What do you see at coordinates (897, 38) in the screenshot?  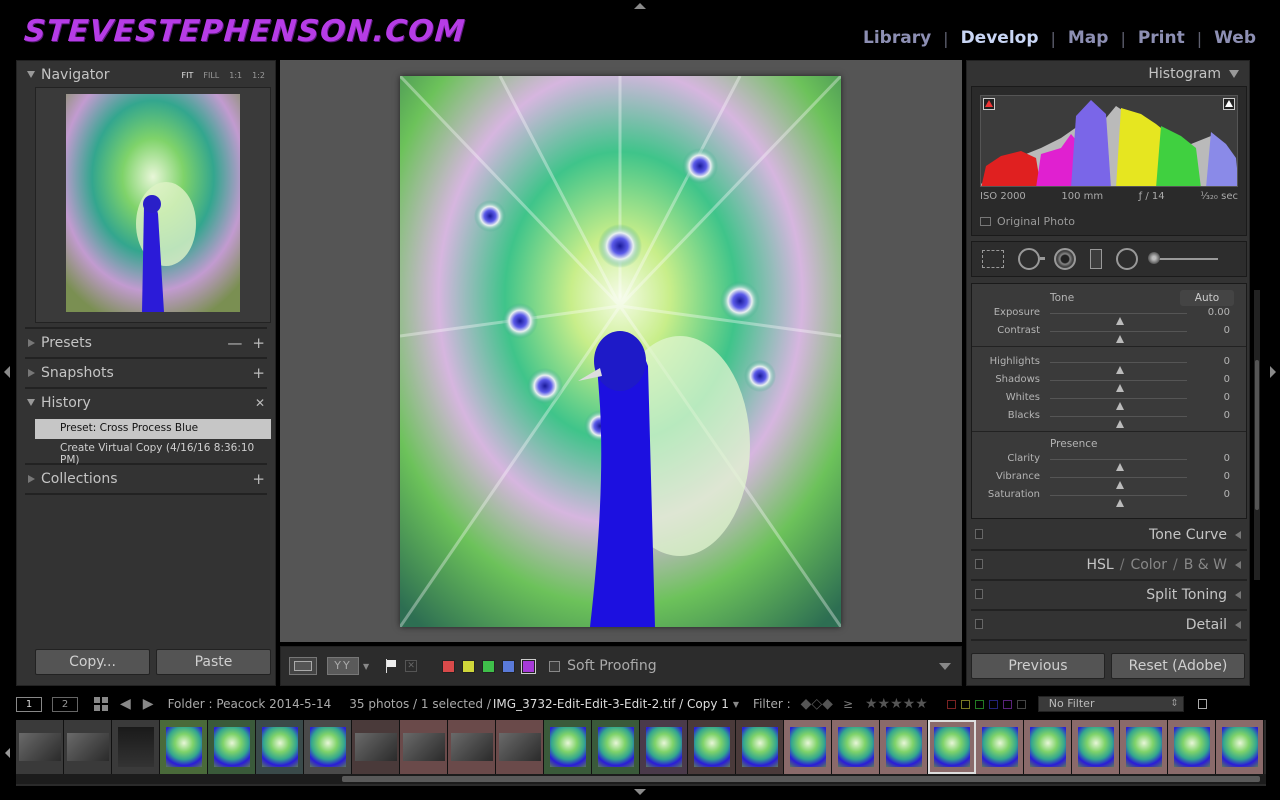 I see `module-library: Library` at bounding box center [897, 38].